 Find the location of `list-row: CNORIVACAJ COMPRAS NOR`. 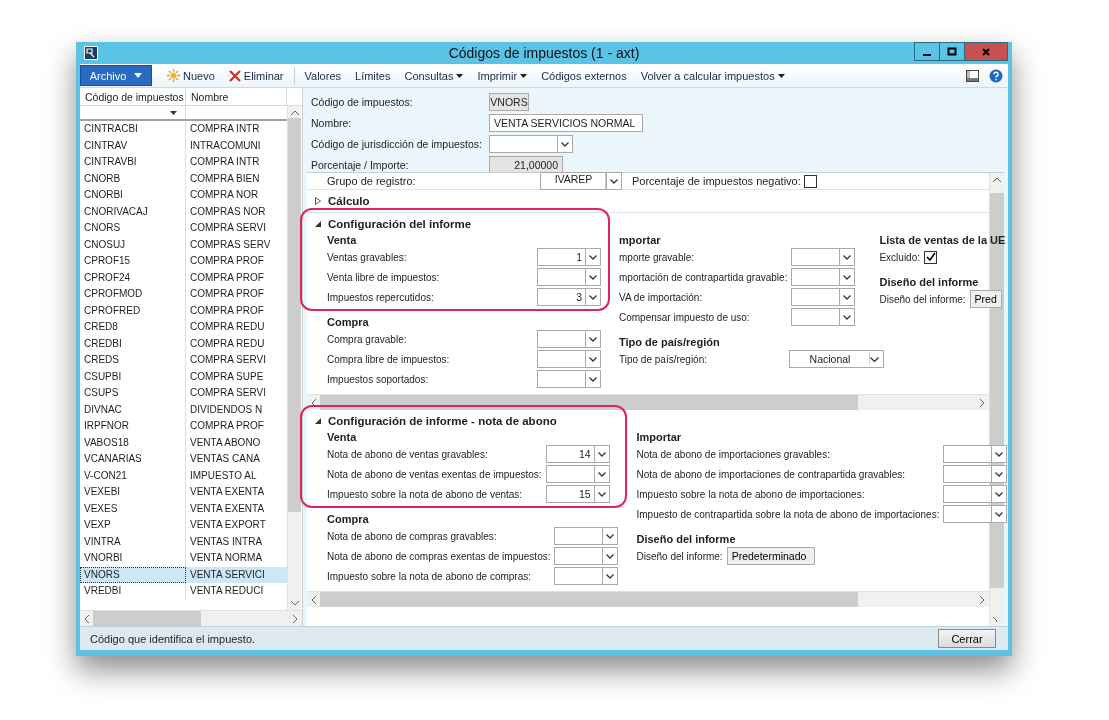

list-row: CNORIVACAJ COMPRAS NOR is located at coordinates (183, 211).